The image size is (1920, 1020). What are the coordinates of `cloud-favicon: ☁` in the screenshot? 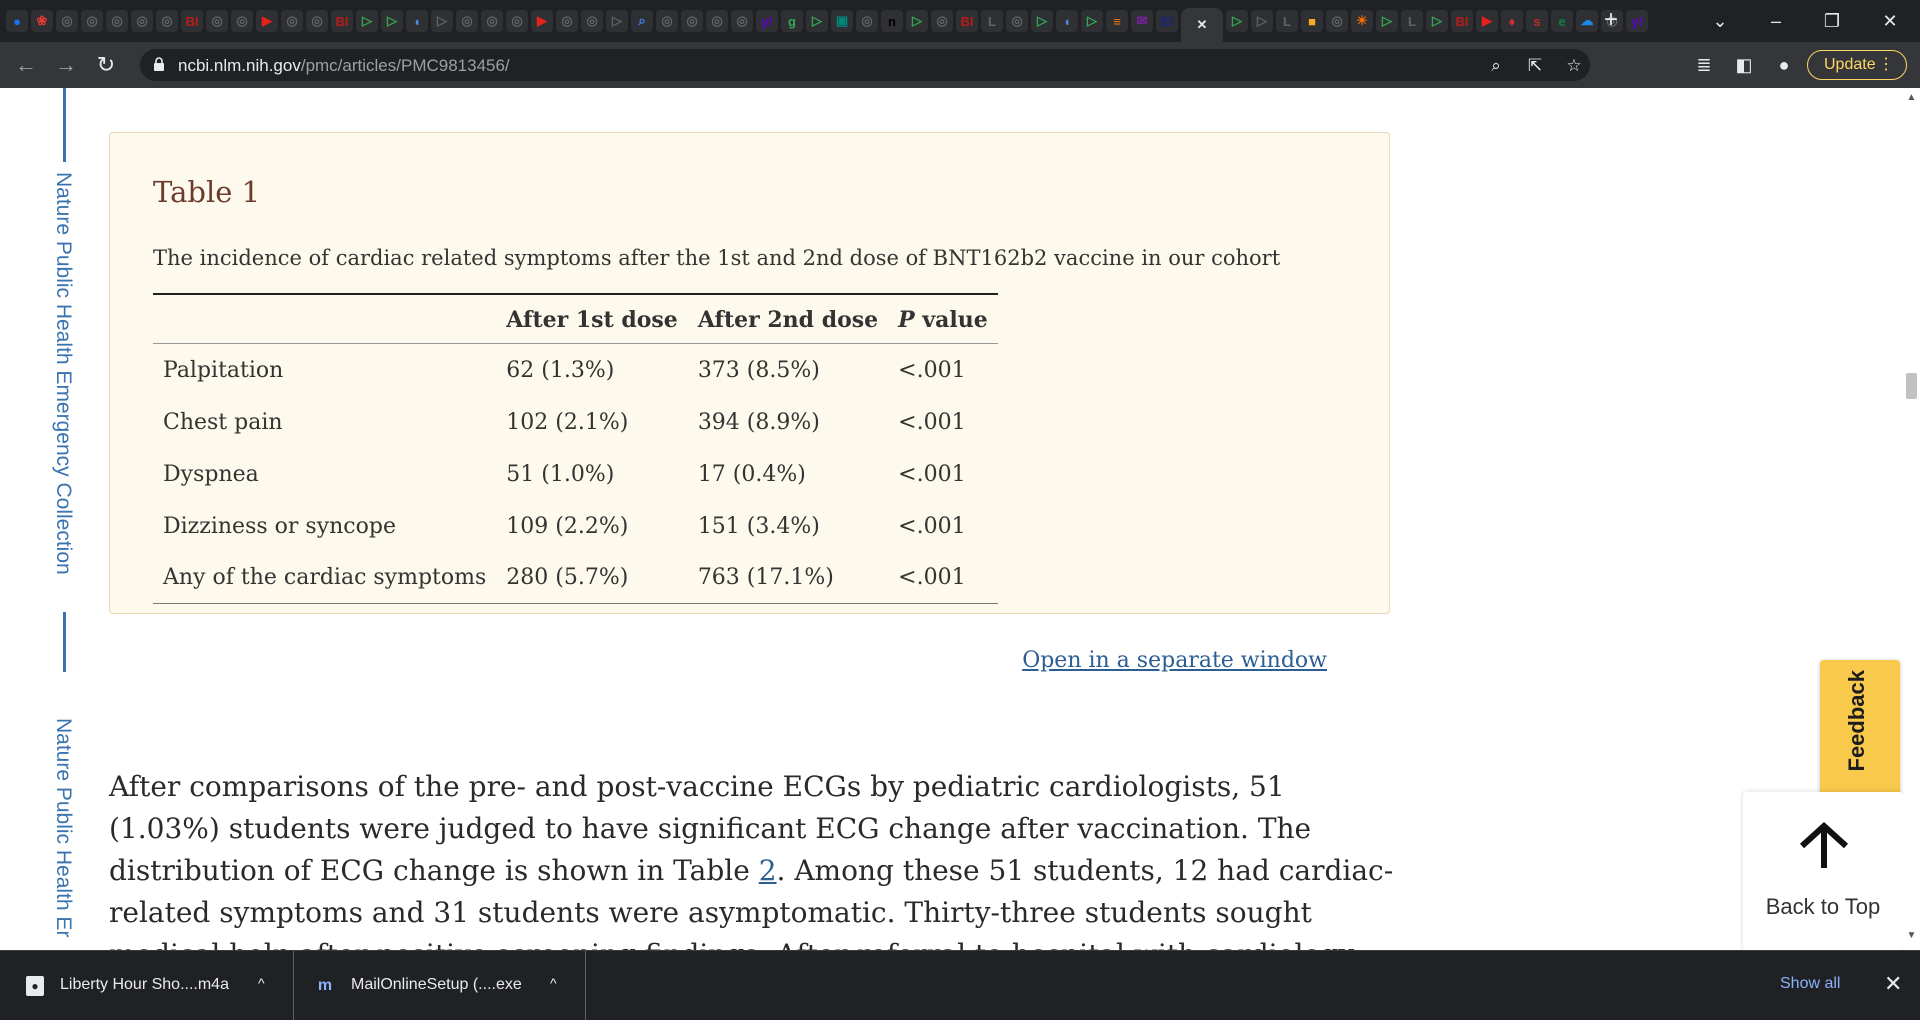 It's located at (1587, 21).